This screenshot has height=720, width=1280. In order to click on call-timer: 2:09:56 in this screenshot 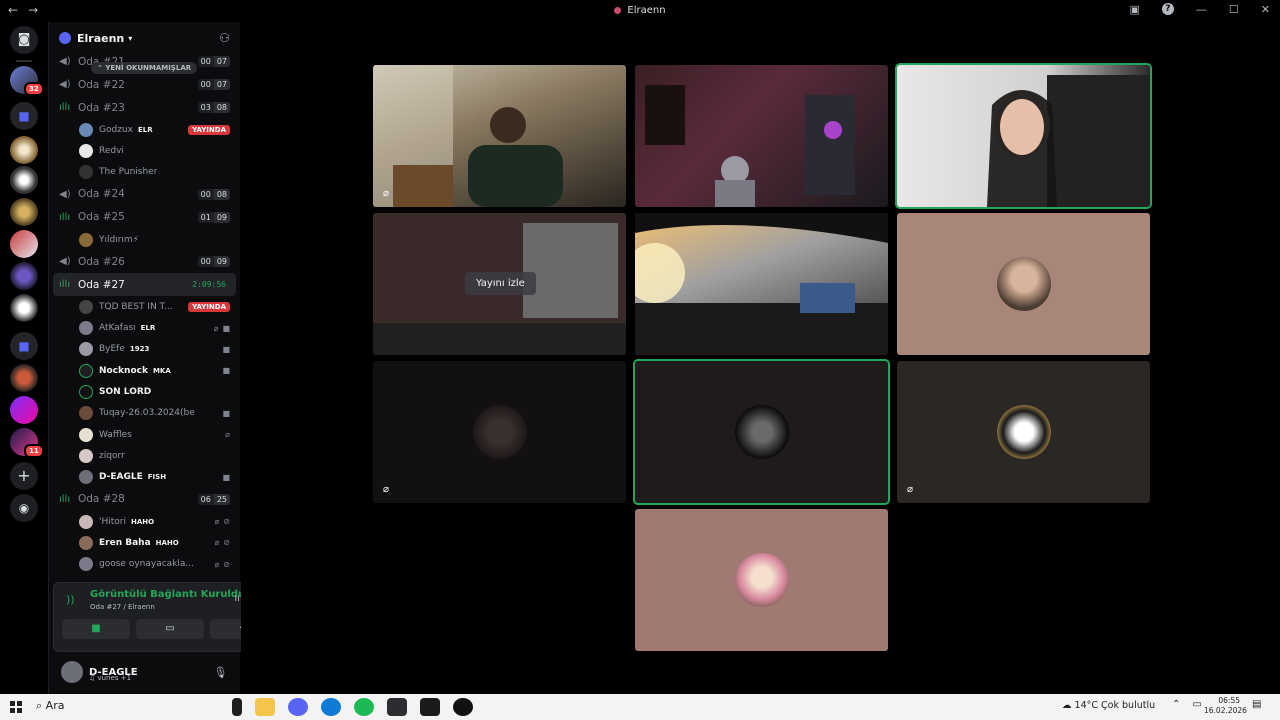, I will do `click(209, 285)`.